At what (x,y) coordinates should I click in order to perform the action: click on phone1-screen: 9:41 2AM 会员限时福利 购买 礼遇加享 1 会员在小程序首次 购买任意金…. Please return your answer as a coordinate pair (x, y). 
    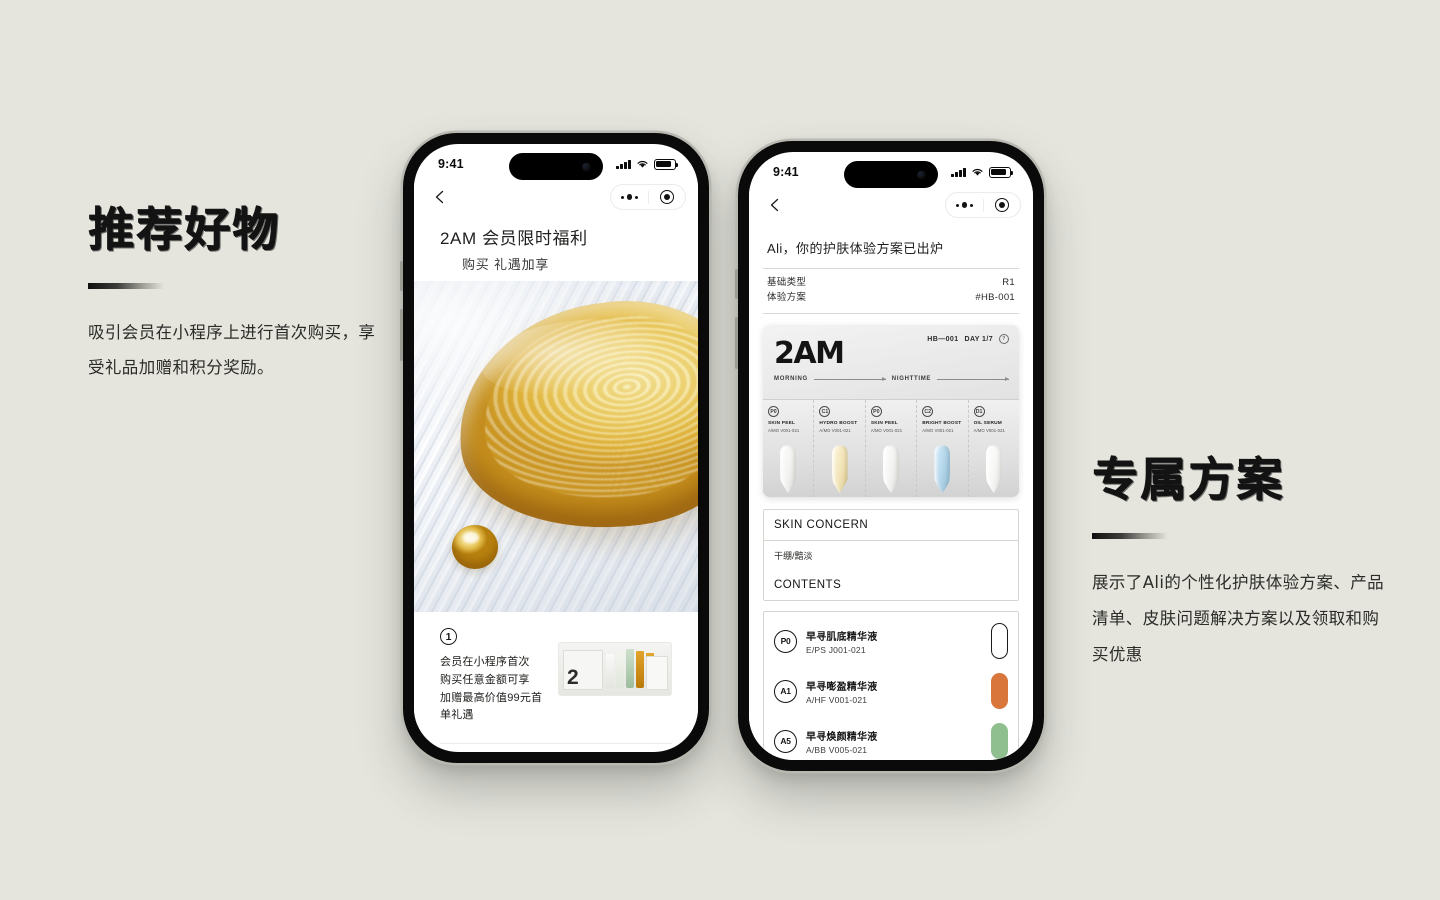
    Looking at the image, I should click on (556, 448).